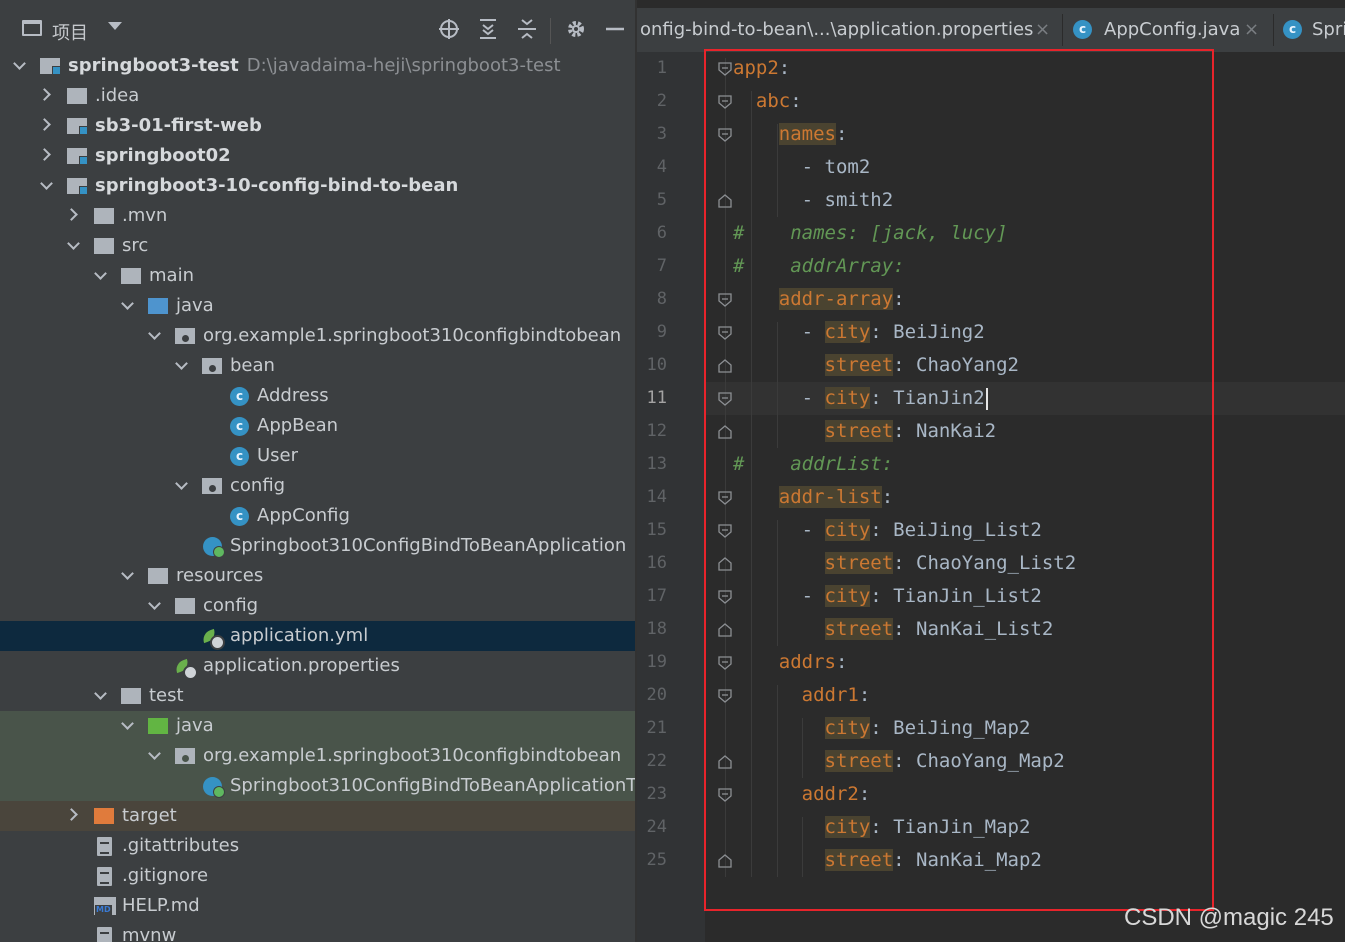 This screenshot has height=942, width=1345. What do you see at coordinates (870, 233) in the screenshot?
I see `code-line: # names: [jack, lucy]` at bounding box center [870, 233].